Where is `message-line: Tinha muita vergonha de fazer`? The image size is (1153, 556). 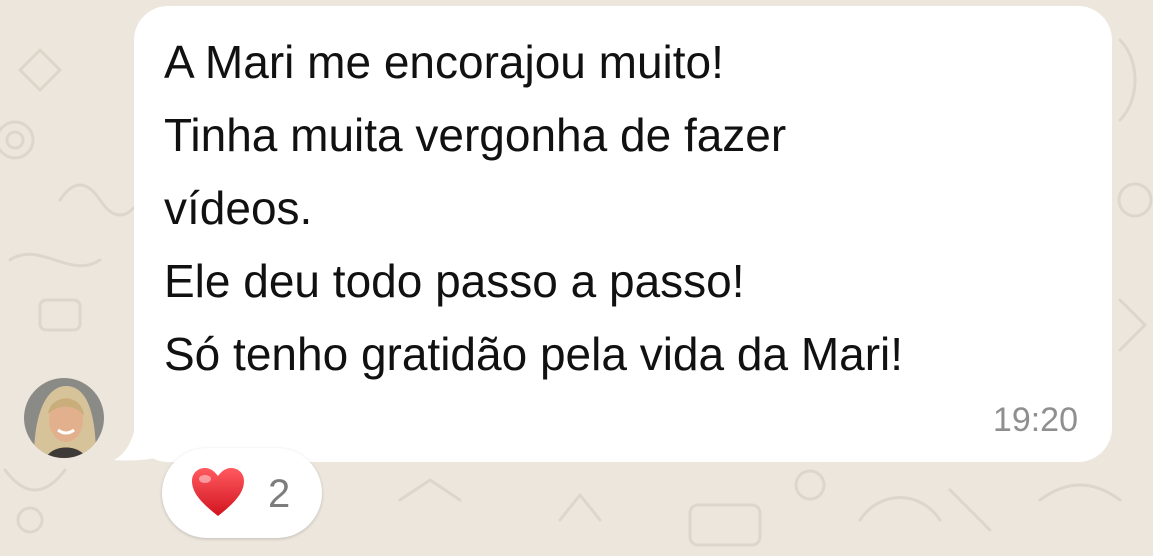 message-line: Tinha muita vergonha de fazer is located at coordinates (475, 135).